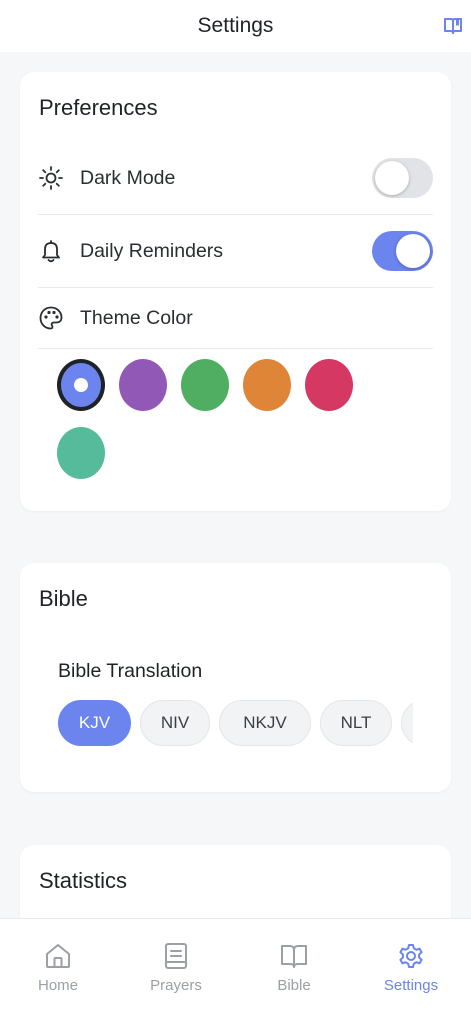 This screenshot has height=1024, width=471. Describe the element at coordinates (83, 880) in the screenshot. I see `statistics-title: Statistics` at that location.